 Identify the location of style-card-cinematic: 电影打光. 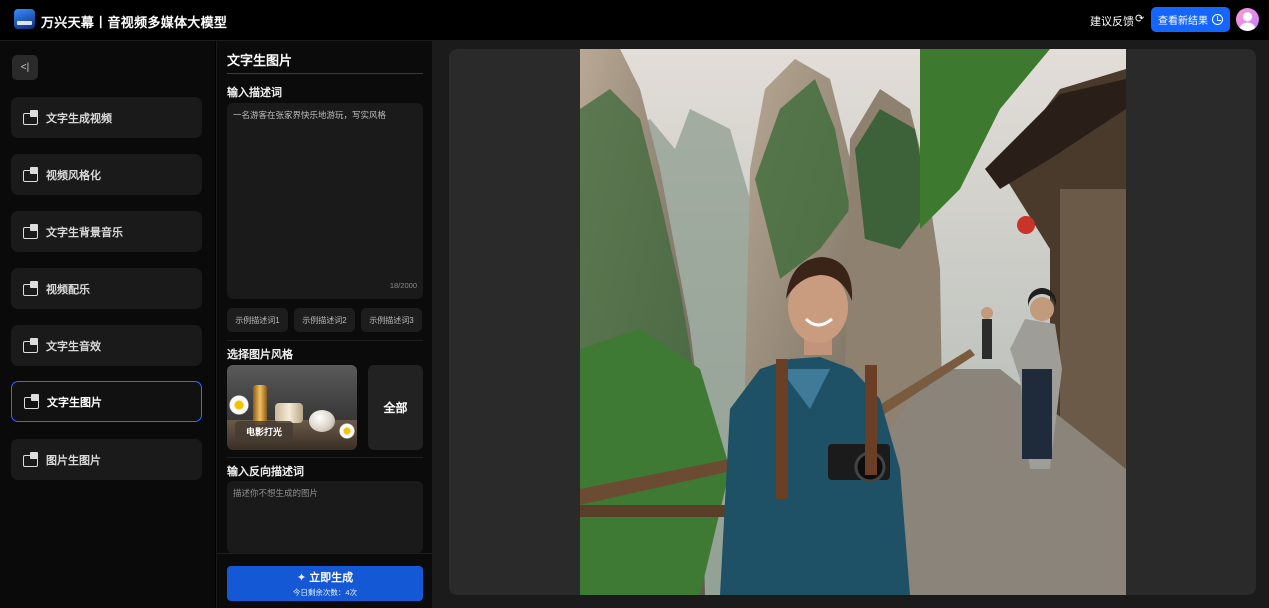
(292, 407).